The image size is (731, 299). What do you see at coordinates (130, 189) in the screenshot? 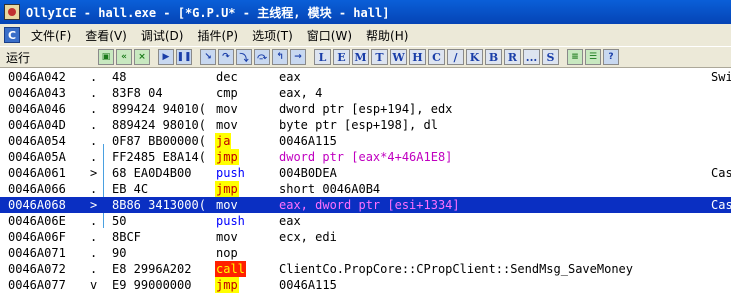
I see `hex-bytes: EB 4C` at bounding box center [130, 189].